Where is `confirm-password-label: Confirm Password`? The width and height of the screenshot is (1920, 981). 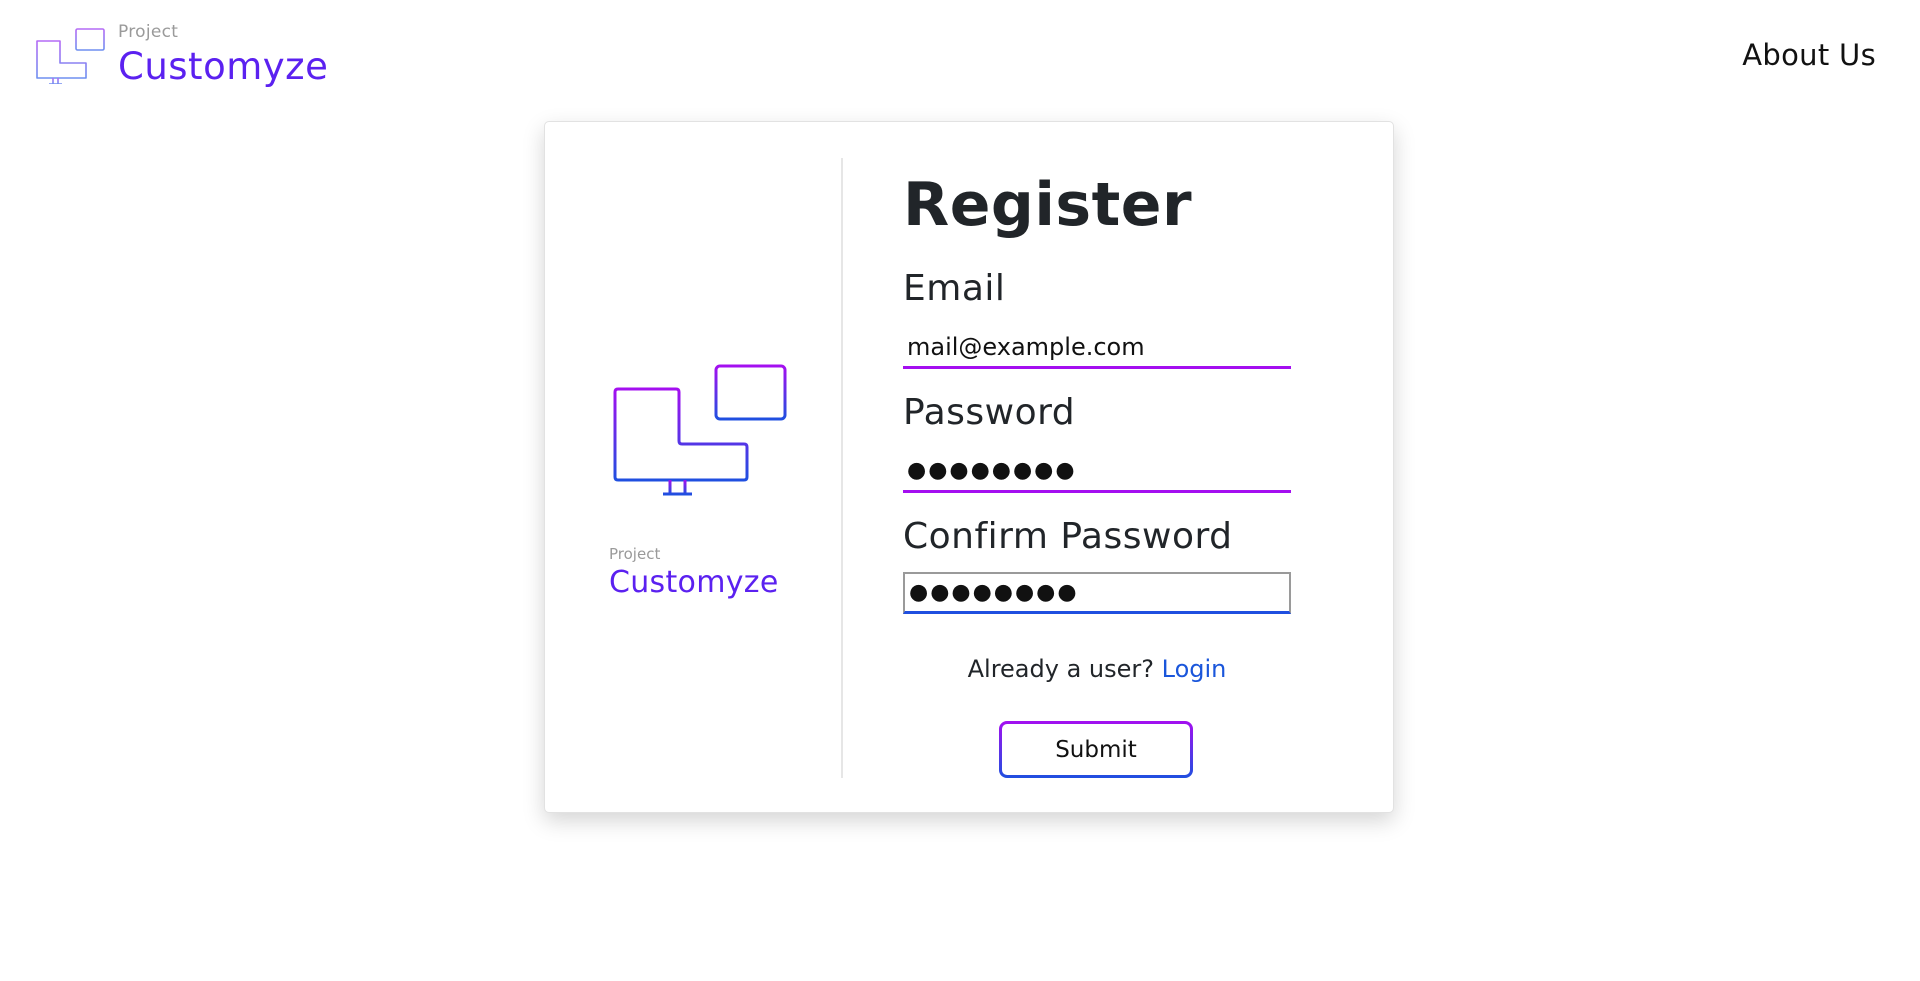 confirm-password-label: Confirm Password is located at coordinates (1068, 536).